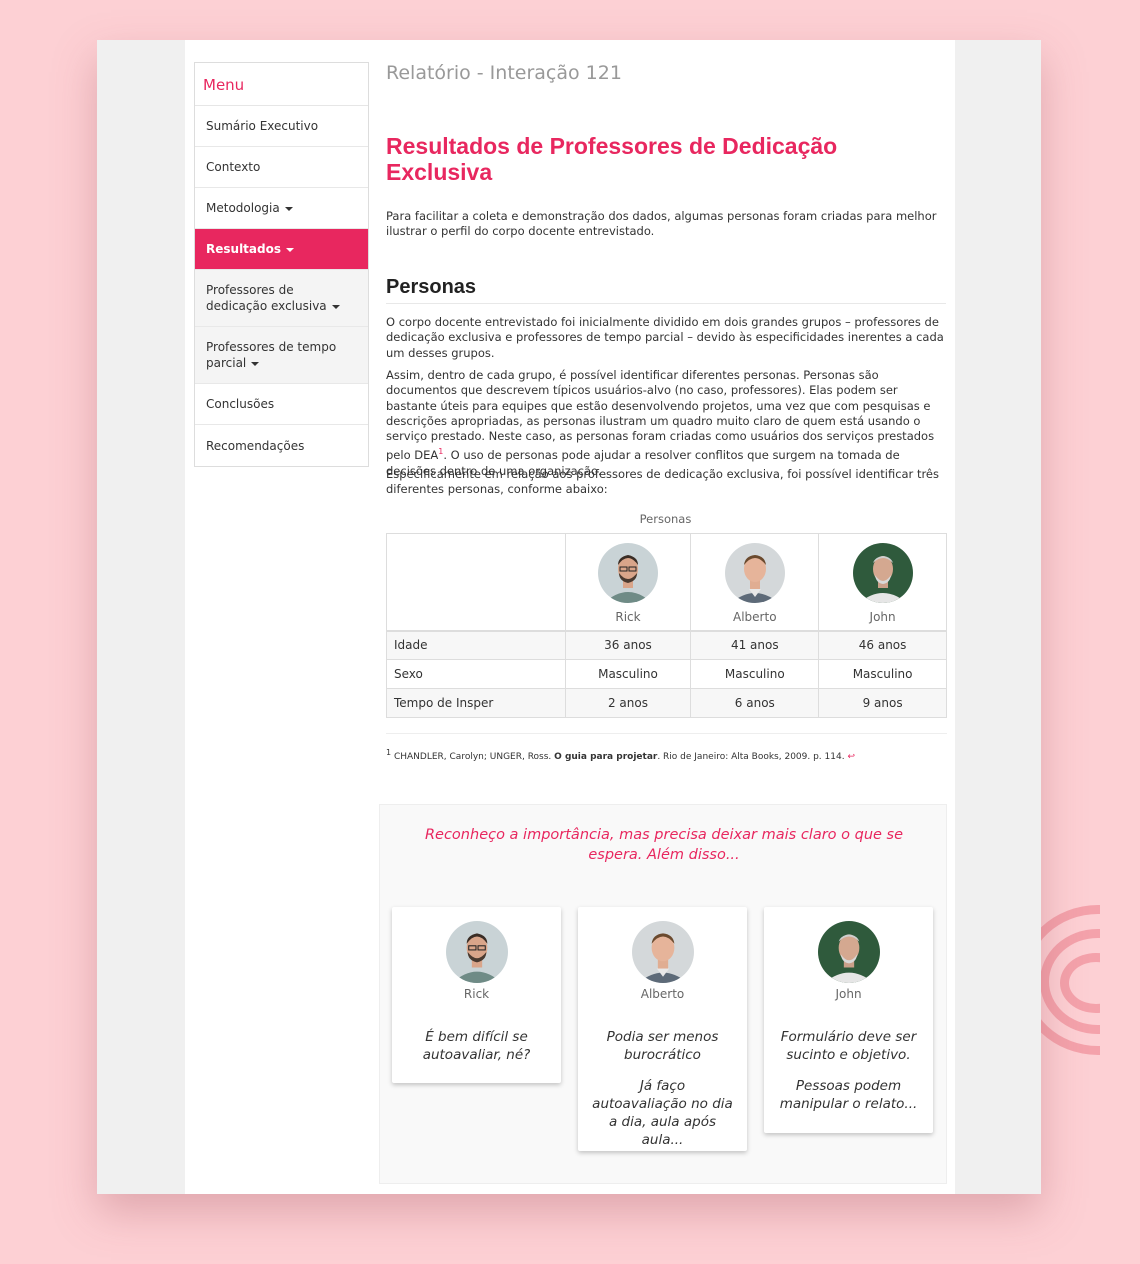 This screenshot has width=1140, height=1264. Describe the element at coordinates (281, 84) in the screenshot. I see `menu-title: Menu` at that location.